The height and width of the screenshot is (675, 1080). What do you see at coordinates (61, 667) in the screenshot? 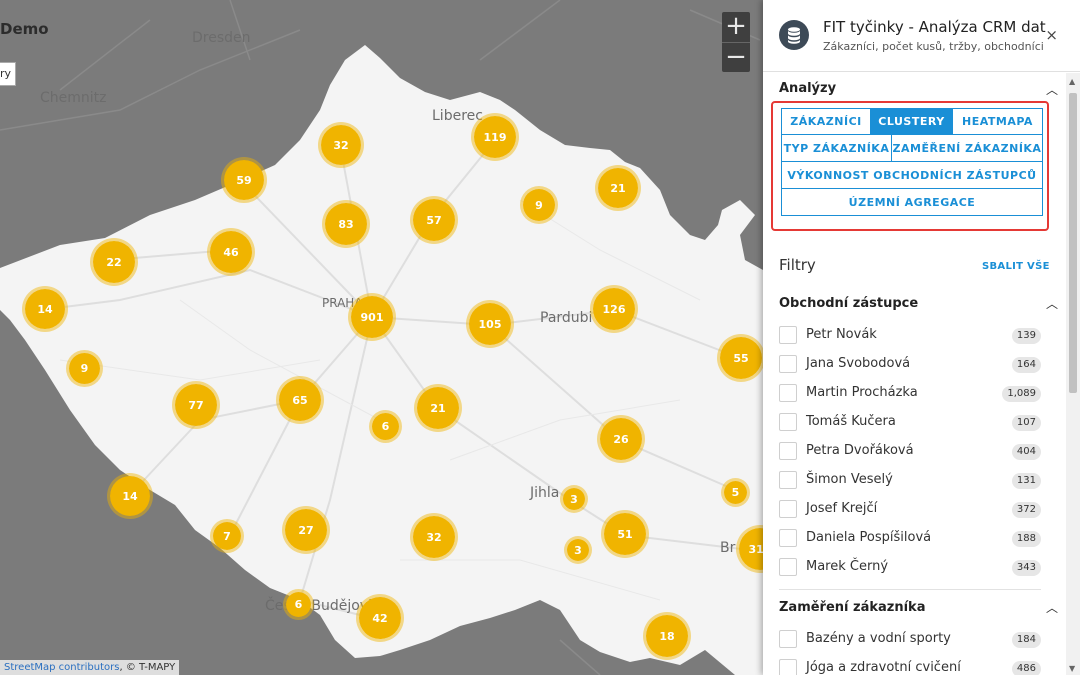
I see `attribution-link: StreetMap contributors` at bounding box center [61, 667].